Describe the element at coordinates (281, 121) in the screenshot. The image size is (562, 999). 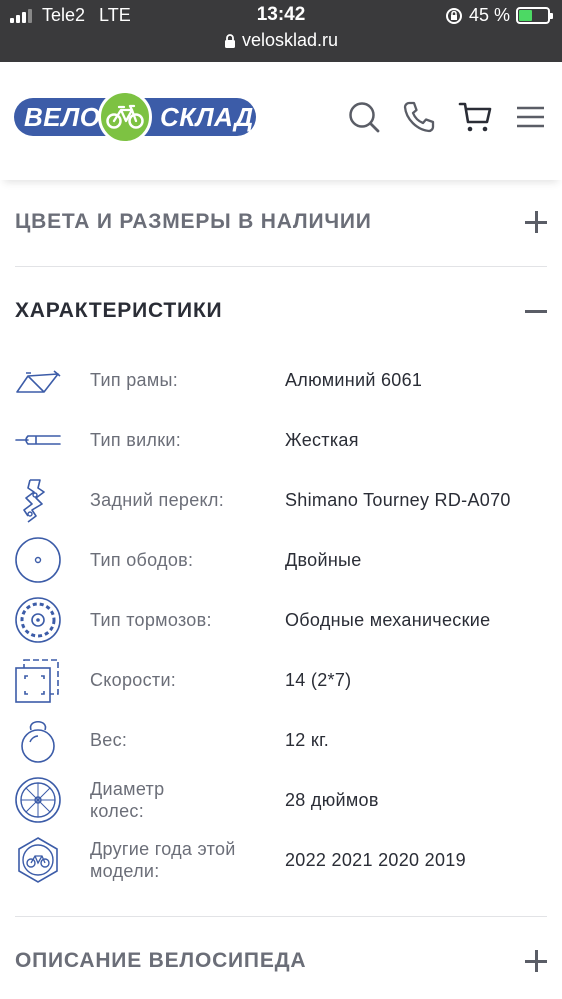
I see `site-header: ВЕЛО СКЛАД` at that location.